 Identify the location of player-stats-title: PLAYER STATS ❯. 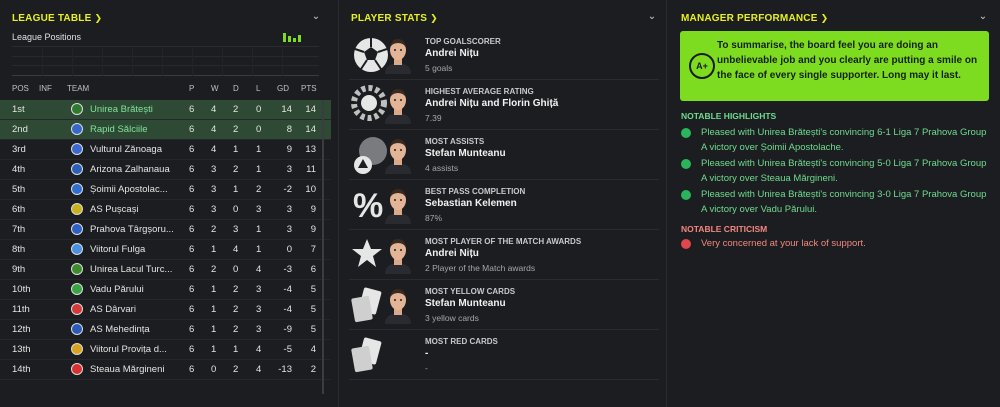
(394, 18).